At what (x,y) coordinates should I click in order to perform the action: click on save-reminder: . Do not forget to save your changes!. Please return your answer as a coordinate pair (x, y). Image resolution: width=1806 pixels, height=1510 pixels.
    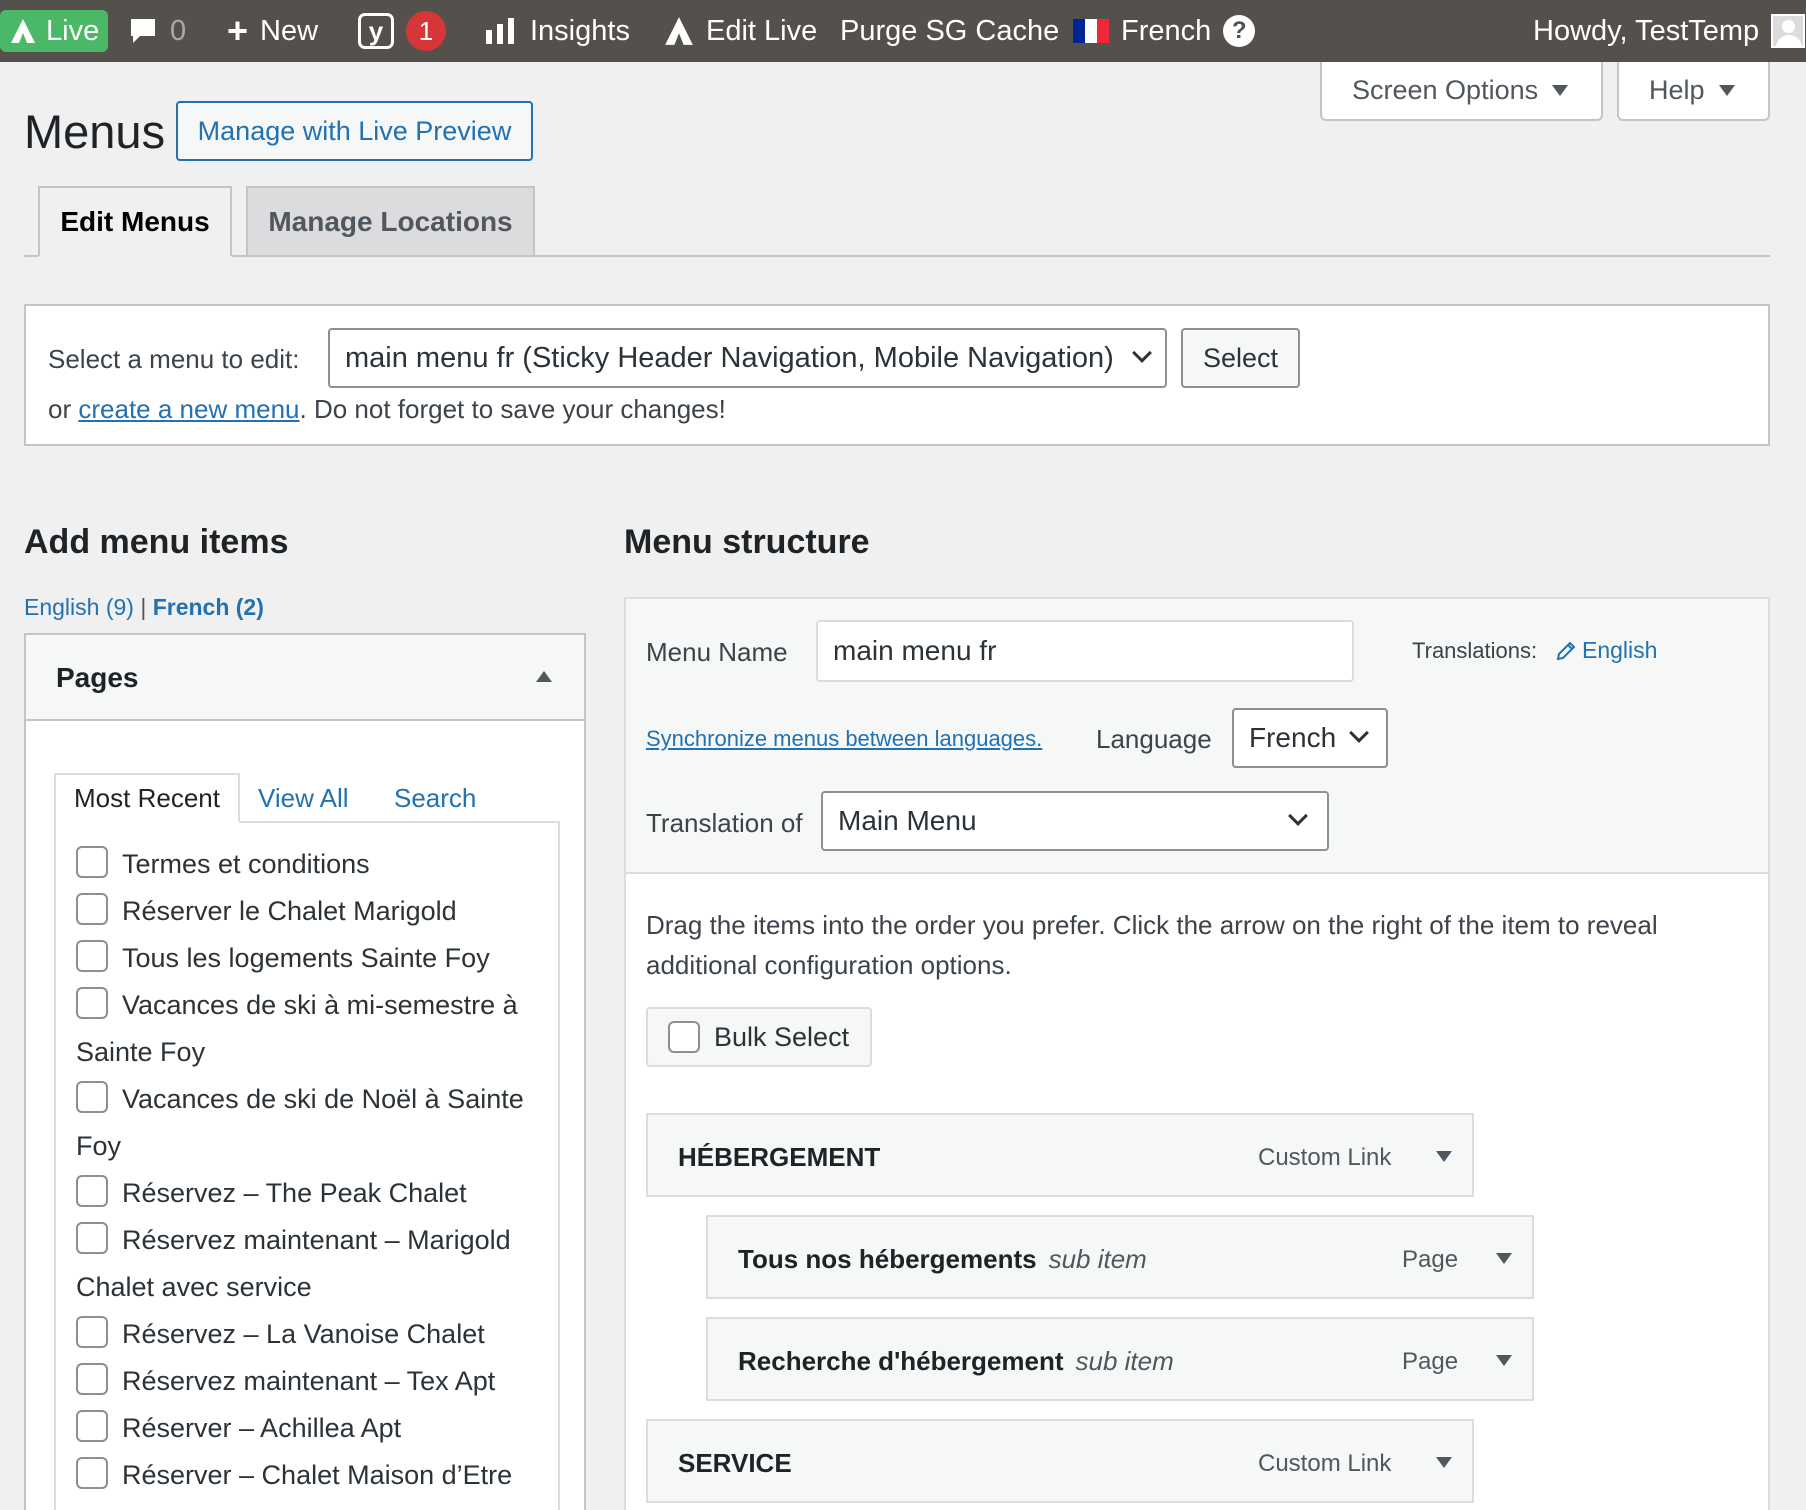
    Looking at the image, I should click on (512, 409).